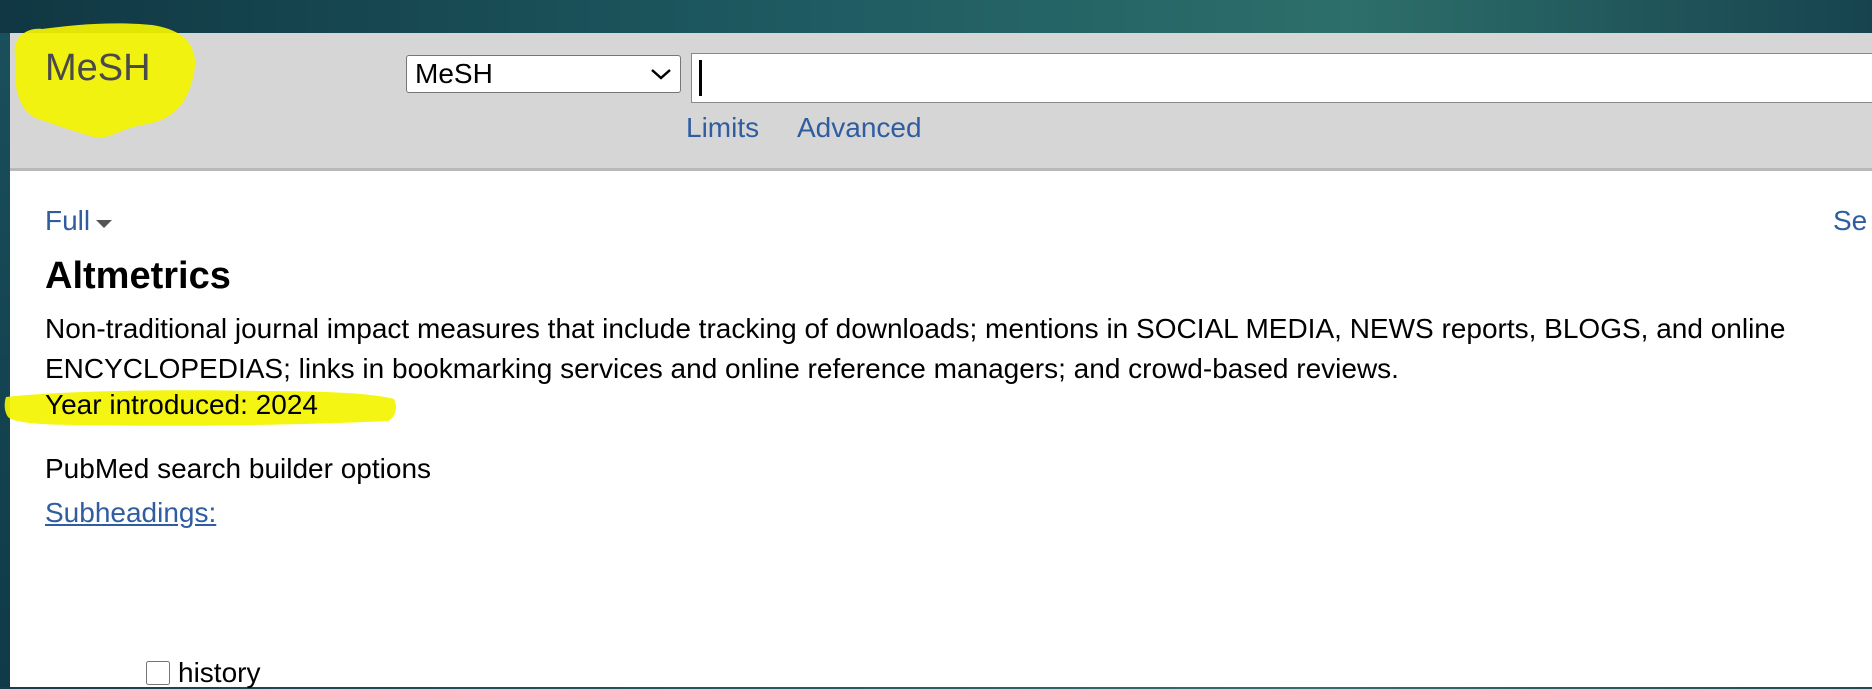 The height and width of the screenshot is (689, 1872). What do you see at coordinates (146, 404) in the screenshot?
I see `year-introduced-label: Year introduced:` at bounding box center [146, 404].